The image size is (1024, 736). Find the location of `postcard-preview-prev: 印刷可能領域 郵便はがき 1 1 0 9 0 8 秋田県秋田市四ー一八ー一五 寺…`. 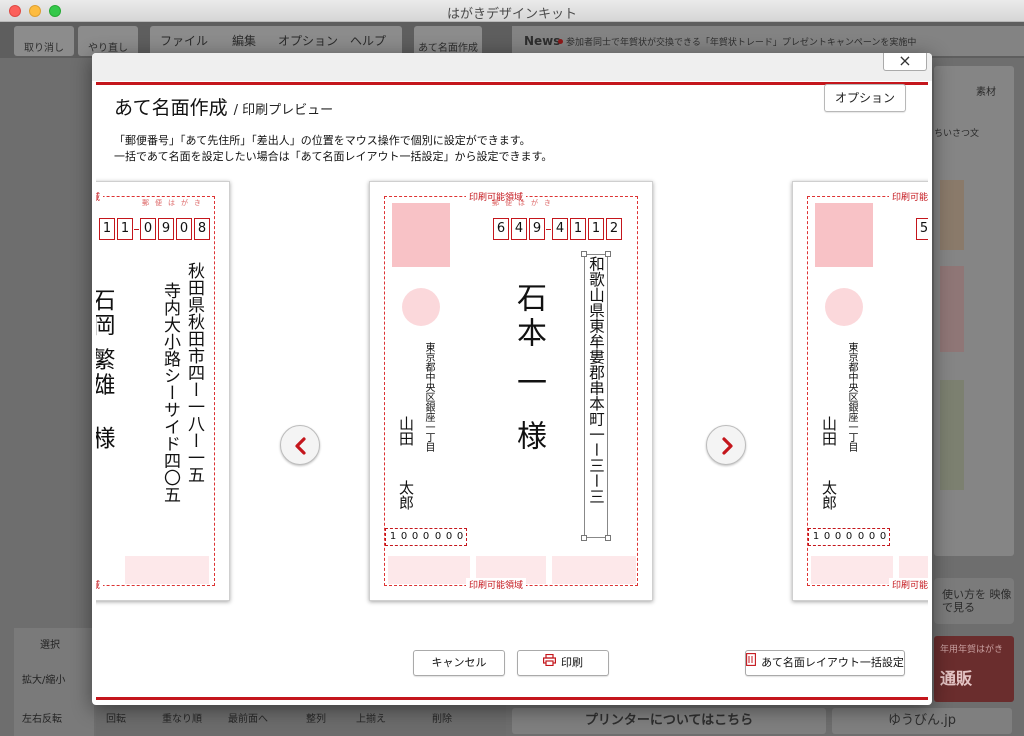

postcard-preview-prev: 印刷可能領域 郵便はがき 1 1 0 9 0 8 秋田県秋田市四ー一八ー一五 寺… is located at coordinates (163, 391).